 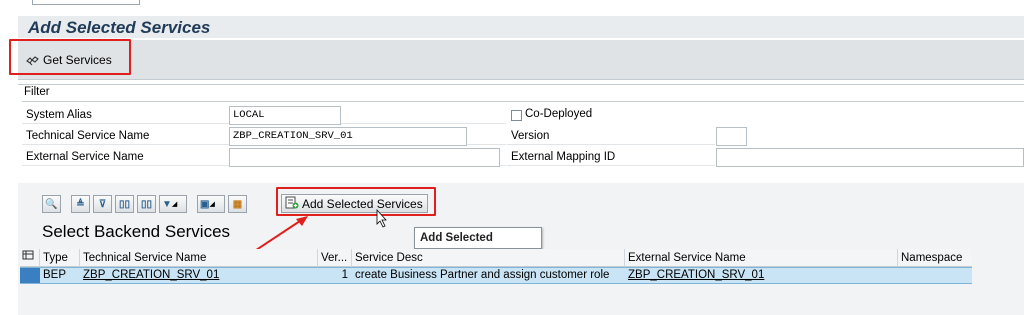 What do you see at coordinates (611, 157) in the screenshot?
I see `external-mapping-id-label: External Mapping ID` at bounding box center [611, 157].